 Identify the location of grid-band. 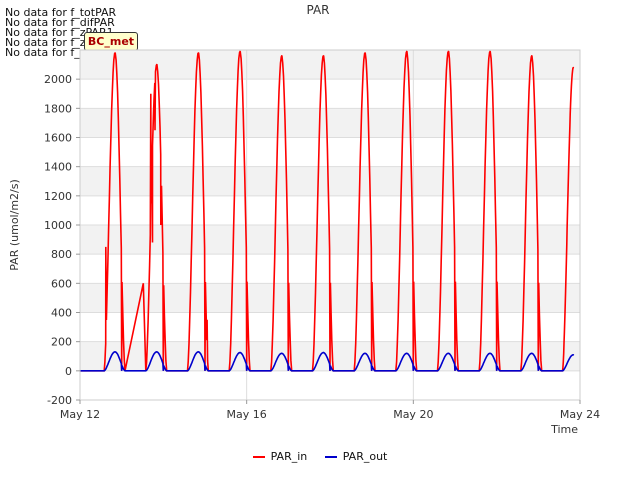
(330, 181).